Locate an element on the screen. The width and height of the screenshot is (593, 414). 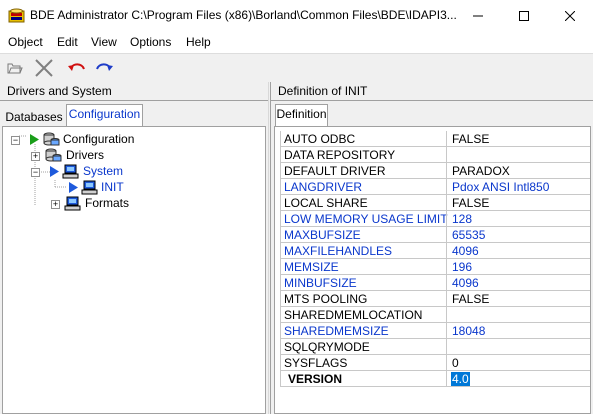
param-value: Pdox ANSI Intl850 is located at coordinates (500, 187).